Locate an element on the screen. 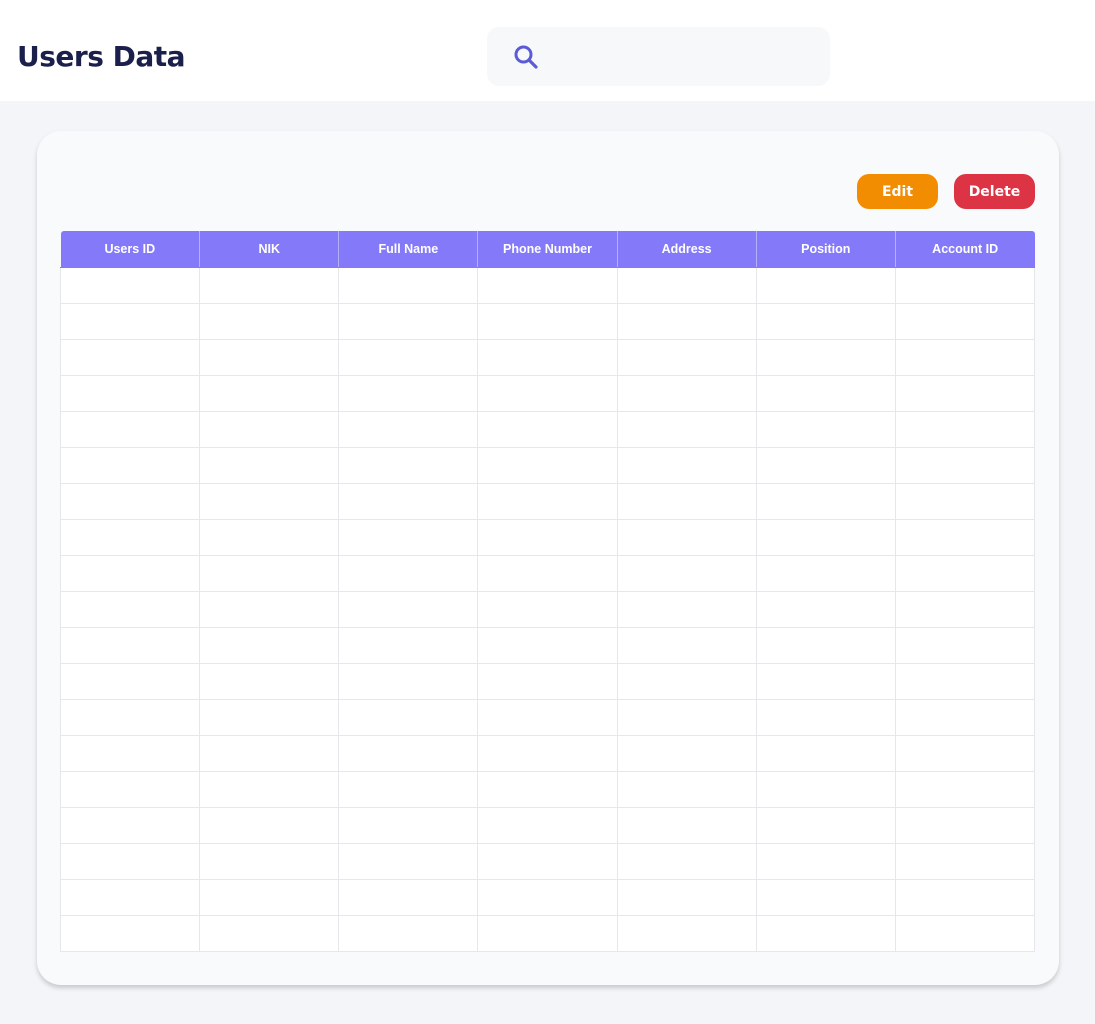  column-header: Account ID is located at coordinates (965, 249).